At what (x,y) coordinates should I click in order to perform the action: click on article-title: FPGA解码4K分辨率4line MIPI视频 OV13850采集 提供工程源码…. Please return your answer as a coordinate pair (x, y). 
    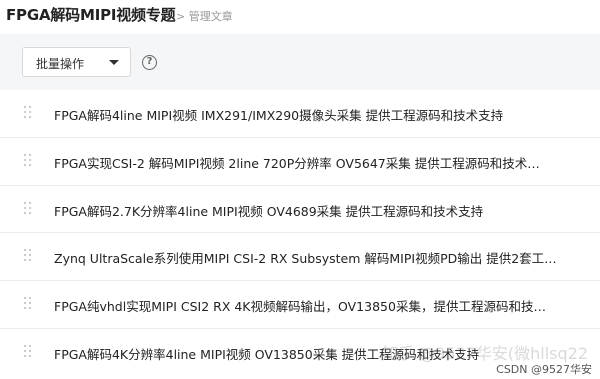
    Looking at the image, I should click on (313, 353).